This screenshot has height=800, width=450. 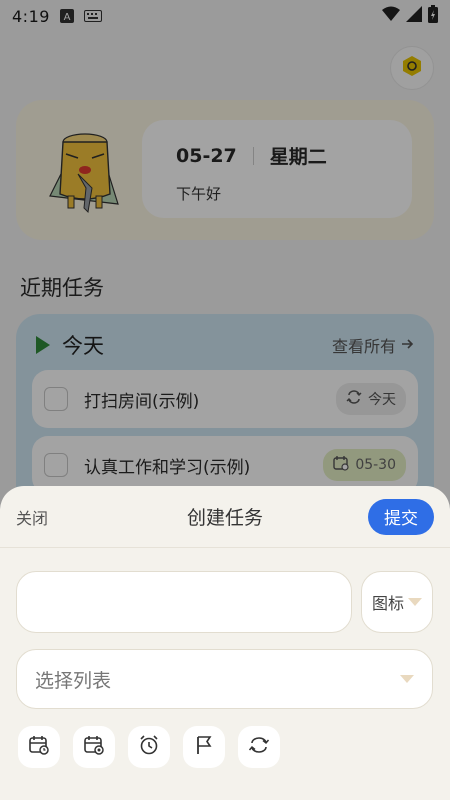 What do you see at coordinates (184, 602) in the screenshot?
I see `task-name-input` at bounding box center [184, 602].